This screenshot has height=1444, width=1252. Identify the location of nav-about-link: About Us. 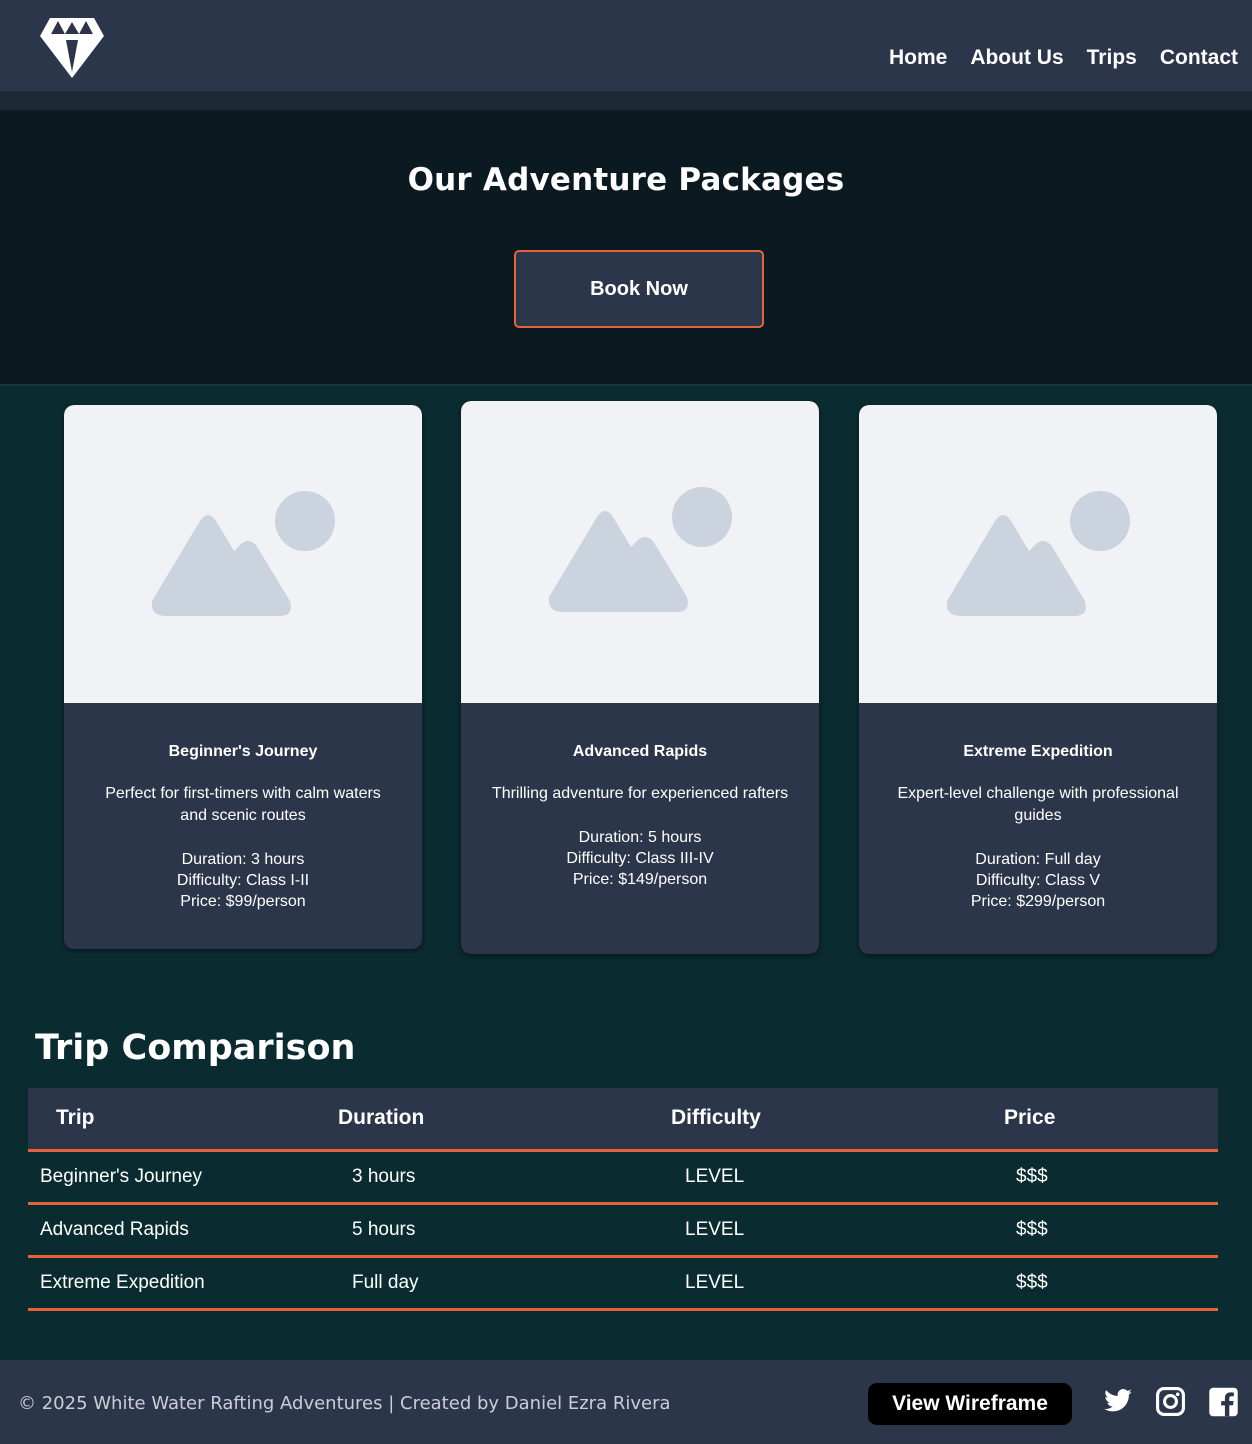
(1016, 58).